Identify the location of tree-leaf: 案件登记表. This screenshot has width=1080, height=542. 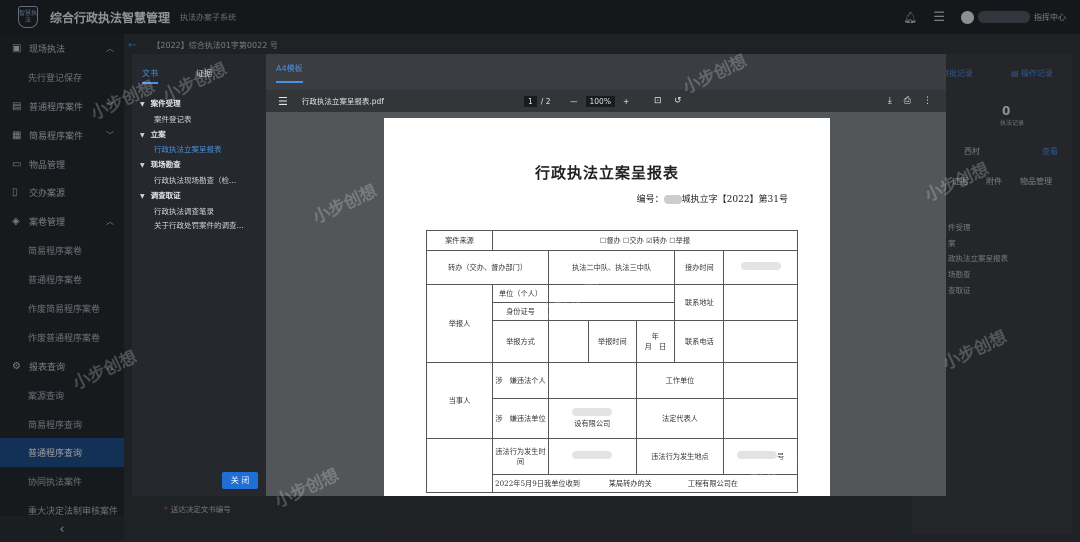
(202, 120).